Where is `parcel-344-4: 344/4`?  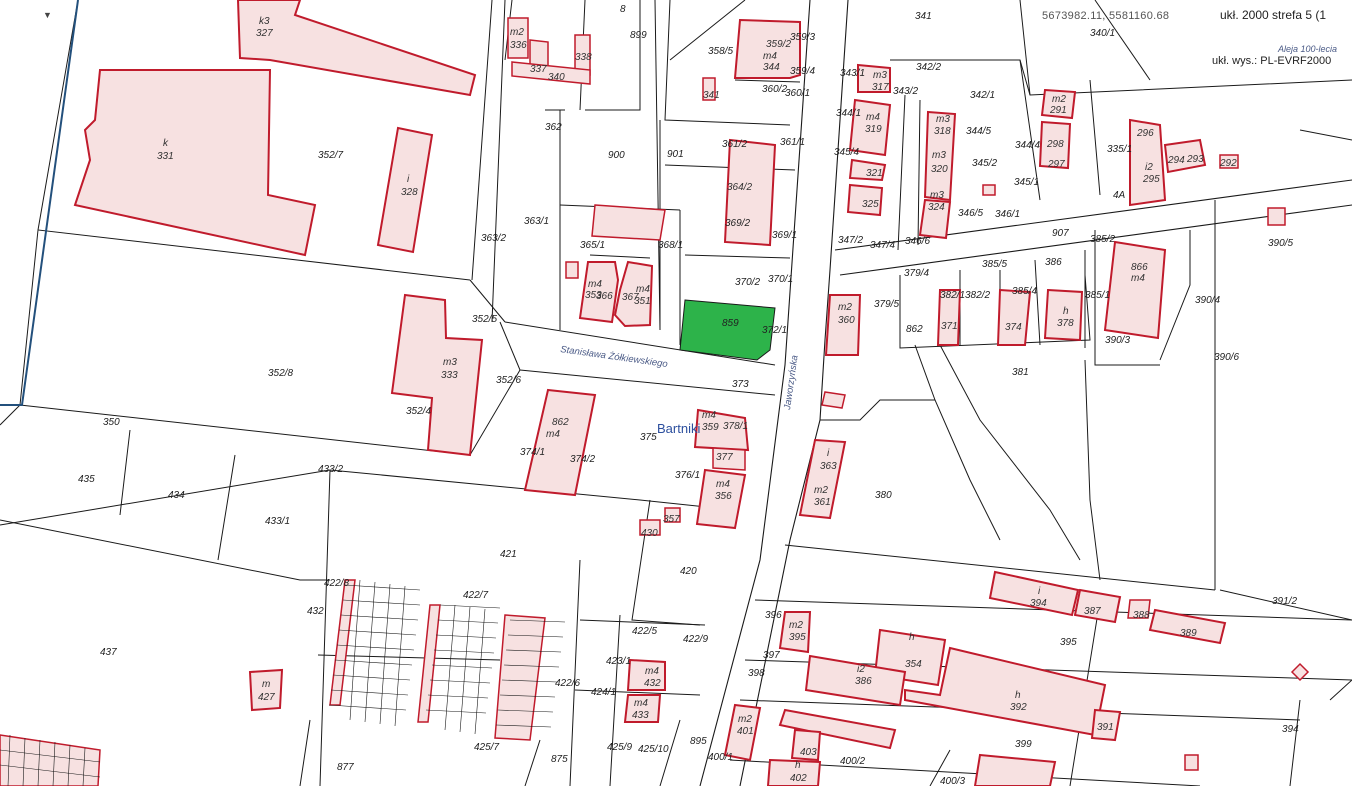
parcel-344-4: 344/4 is located at coordinates (1027, 145).